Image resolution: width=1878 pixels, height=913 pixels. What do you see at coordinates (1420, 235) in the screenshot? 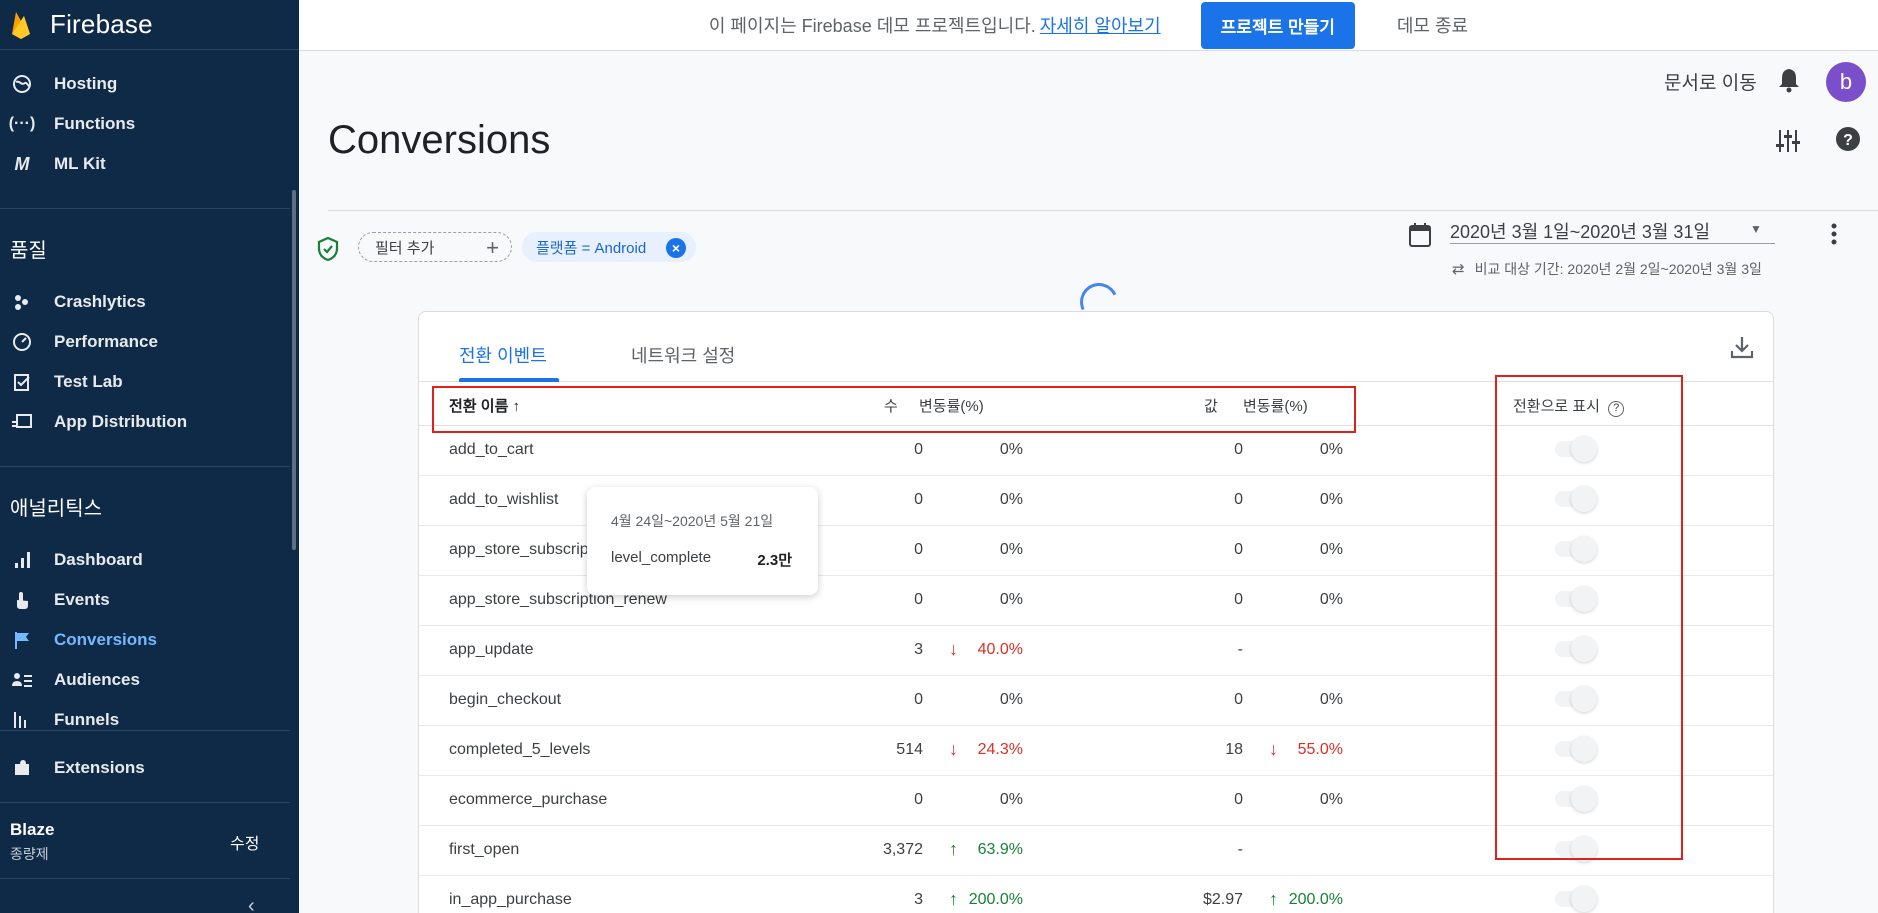
I see `calendar-icon` at bounding box center [1420, 235].